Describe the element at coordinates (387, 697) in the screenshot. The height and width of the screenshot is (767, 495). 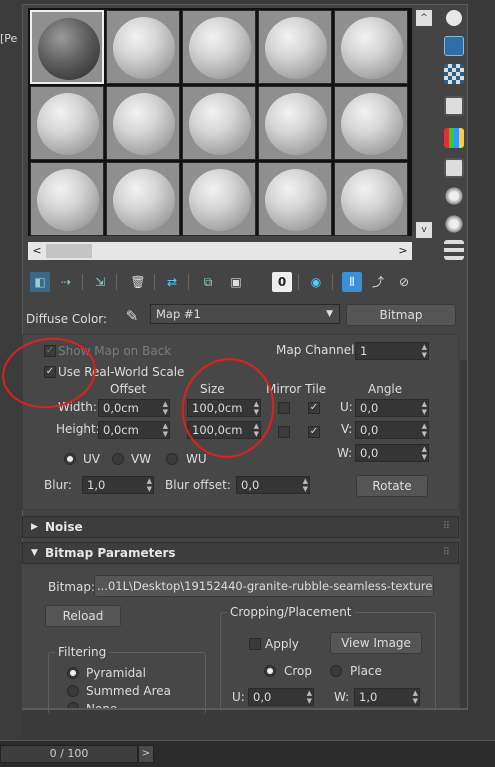
I see `crop-w-spinner: 1,0 ▲ ▼` at that location.